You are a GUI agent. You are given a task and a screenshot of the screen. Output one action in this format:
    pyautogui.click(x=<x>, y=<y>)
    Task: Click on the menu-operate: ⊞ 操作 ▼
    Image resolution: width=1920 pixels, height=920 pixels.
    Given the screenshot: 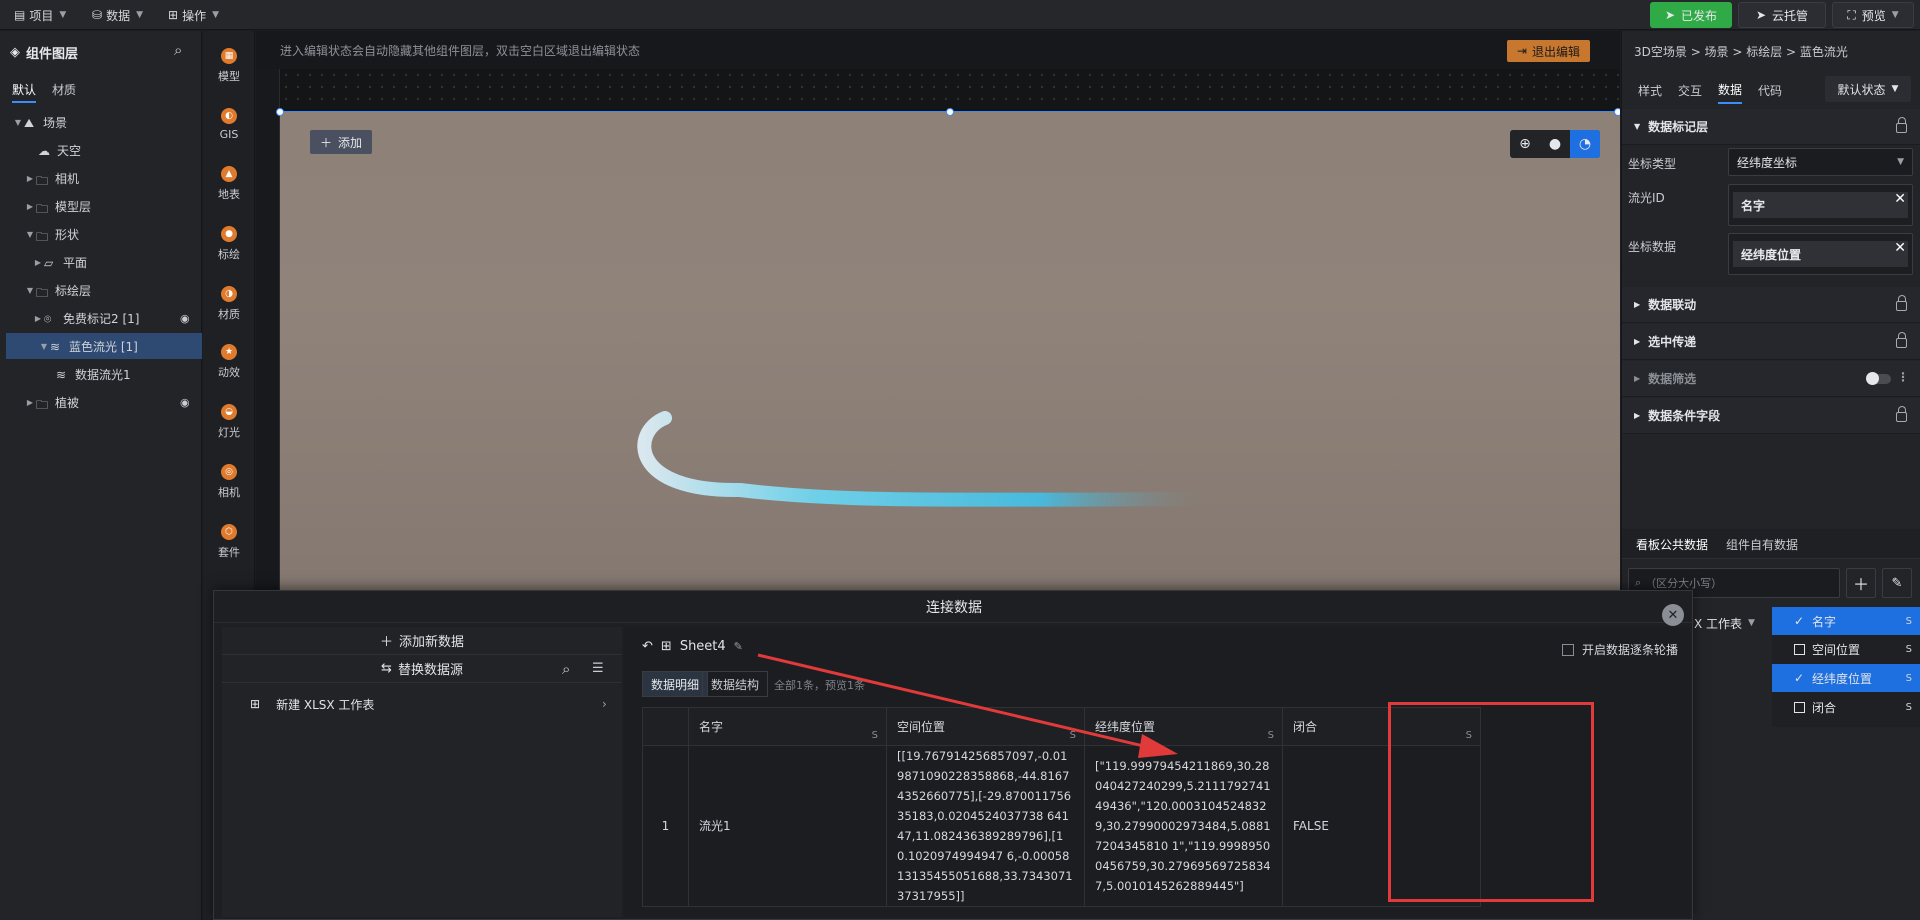 What is the action you would take?
    pyautogui.click(x=193, y=15)
    